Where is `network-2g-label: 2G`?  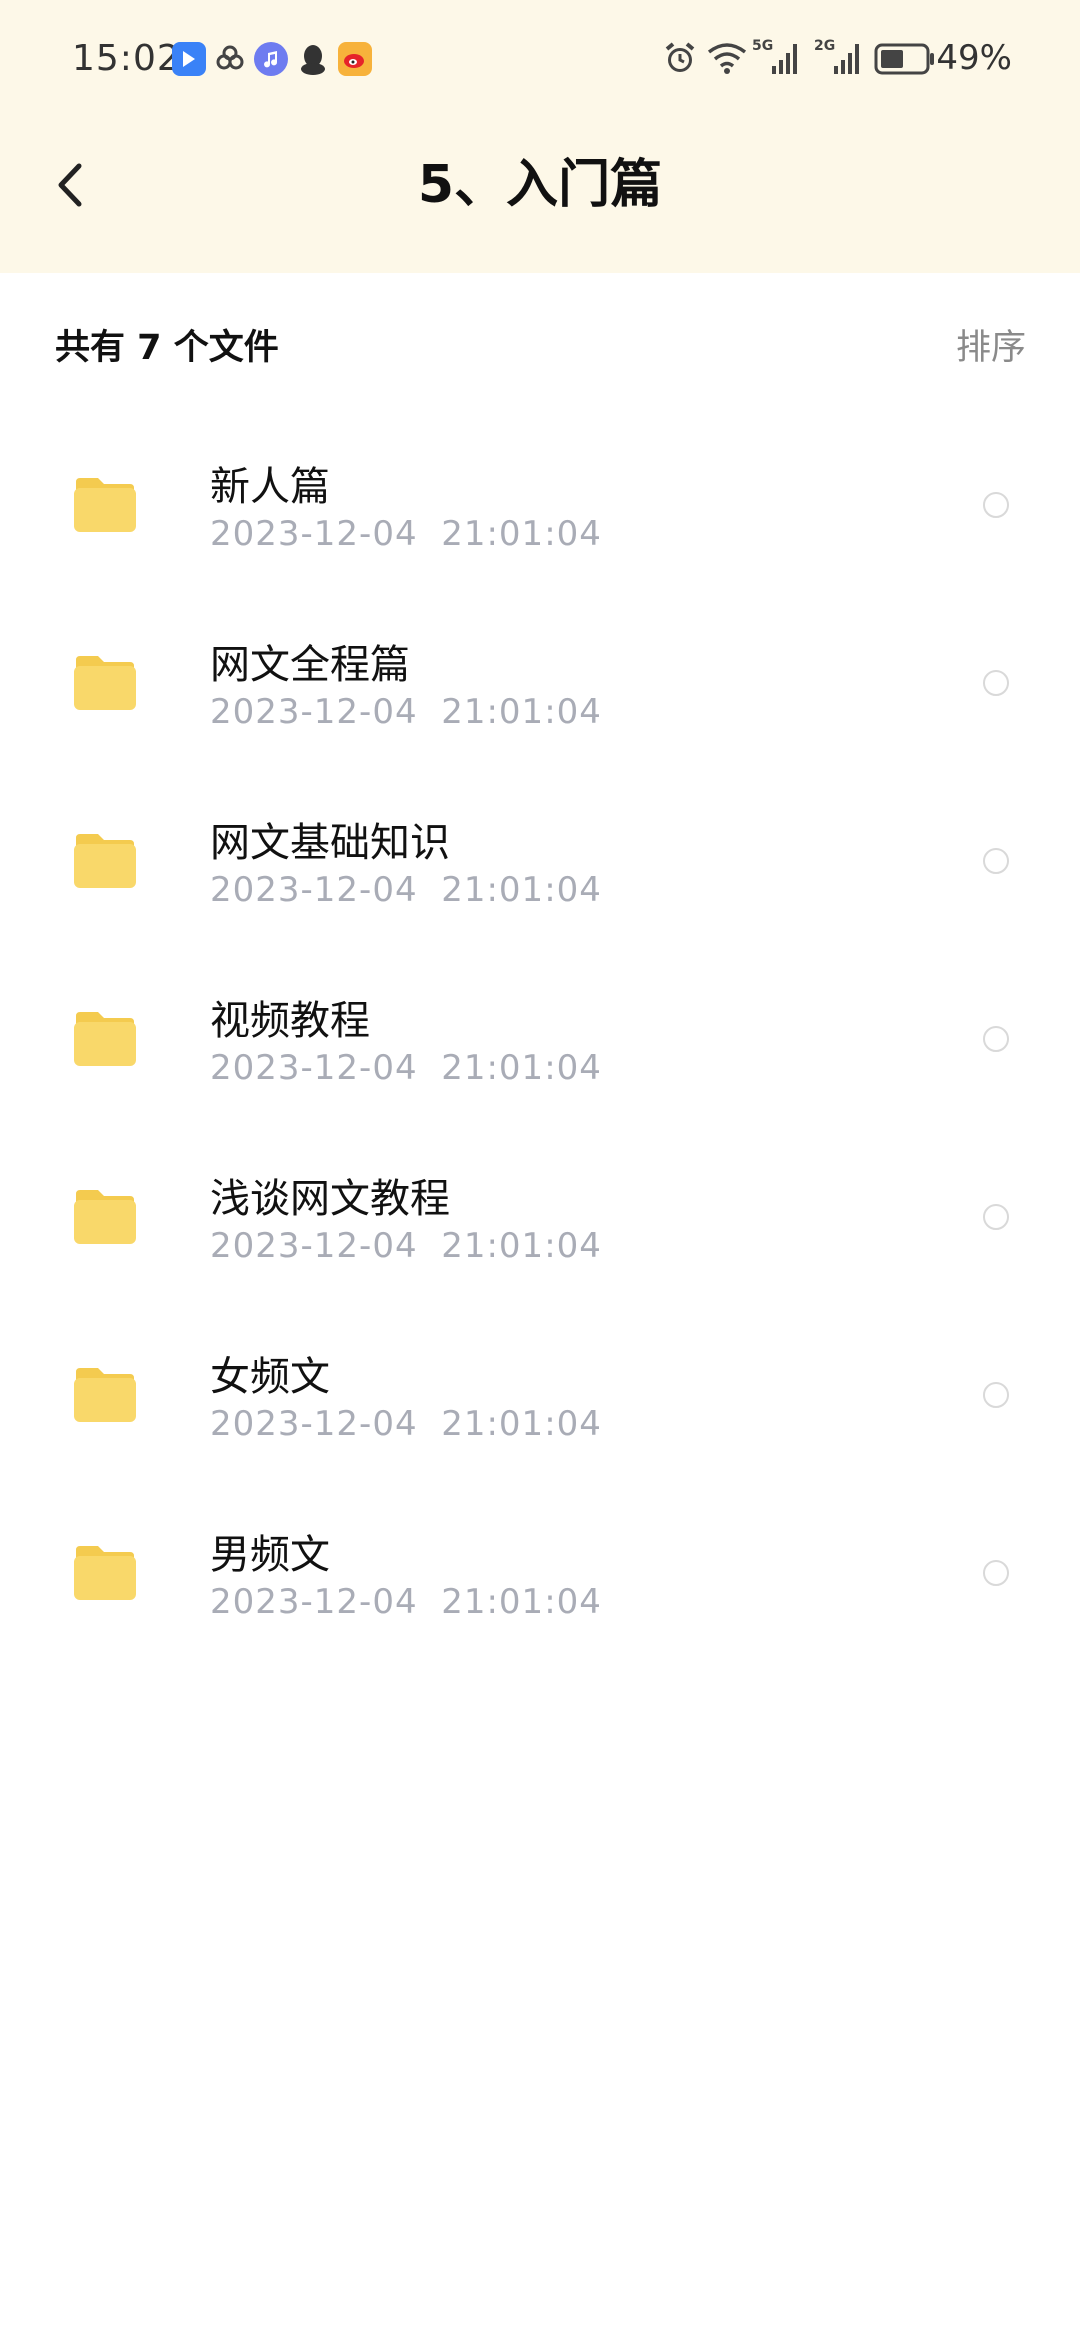 network-2g-label: 2G is located at coordinates (825, 46).